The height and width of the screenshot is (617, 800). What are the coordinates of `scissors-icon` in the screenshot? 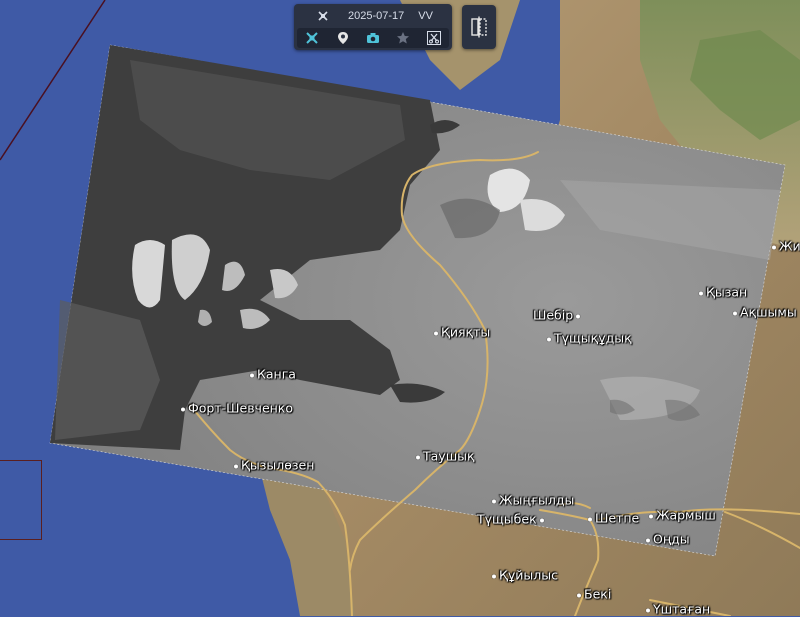 It's located at (433, 38).